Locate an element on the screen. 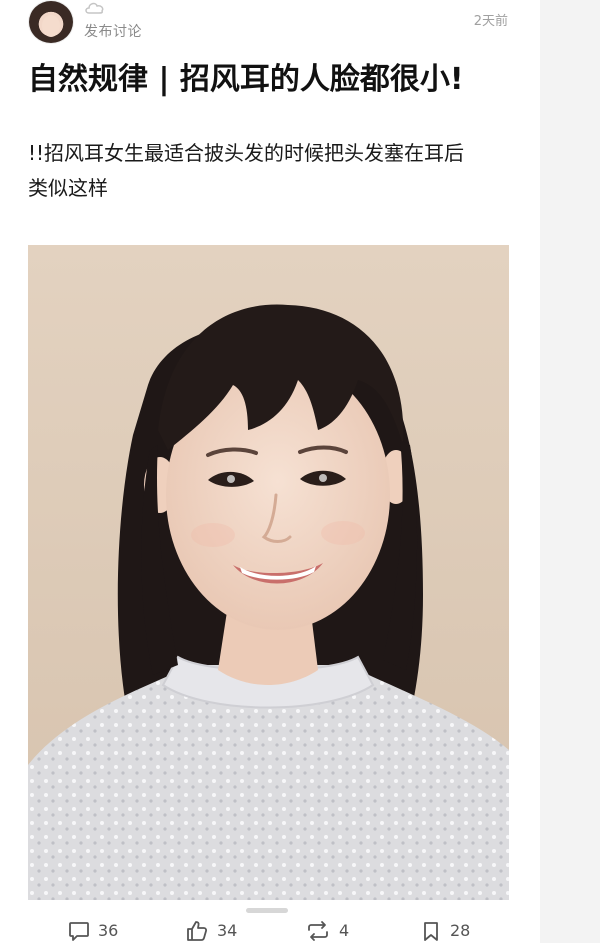 The image size is (600, 943). like-count: 34 is located at coordinates (227, 930).